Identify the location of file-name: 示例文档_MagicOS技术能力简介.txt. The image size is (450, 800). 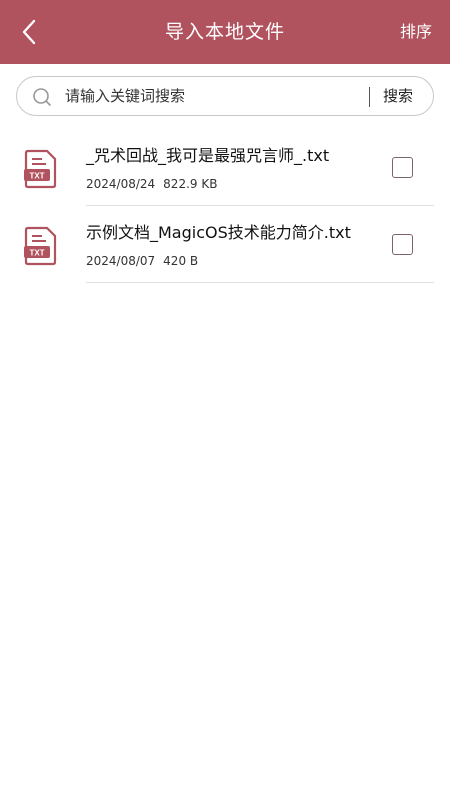
(218, 232).